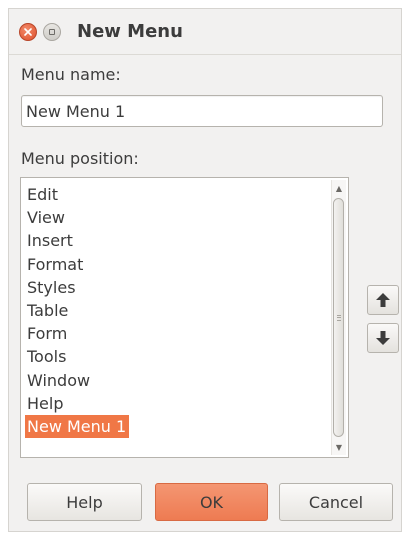 This screenshot has width=403, height=533. I want to click on window-close-button, so click(28, 31).